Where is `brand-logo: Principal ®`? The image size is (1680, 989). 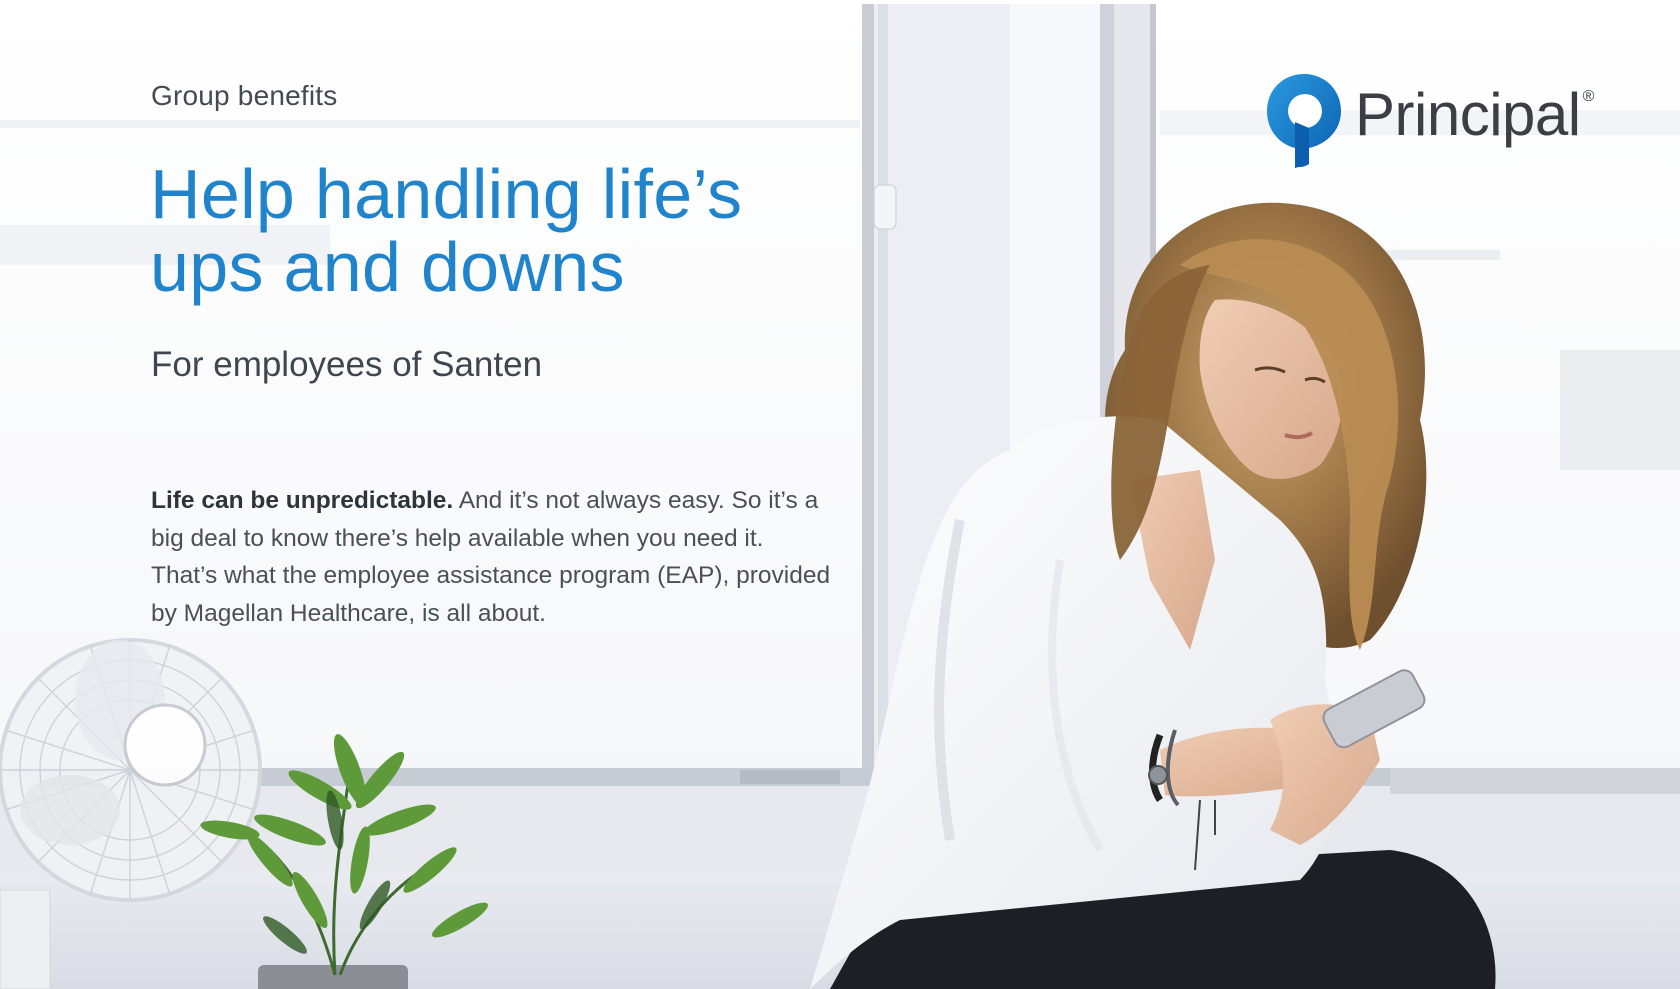
brand-logo: Principal ® is located at coordinates (1429, 120).